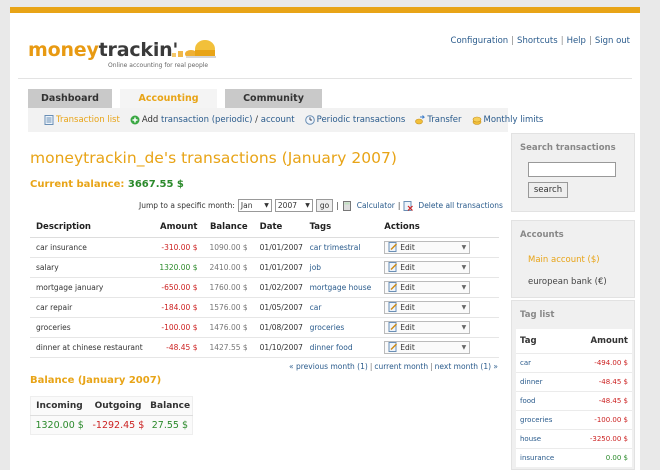  What do you see at coordinates (513, 120) in the screenshot?
I see `subnav-monthly-limits-label: Monthly limits` at bounding box center [513, 120].